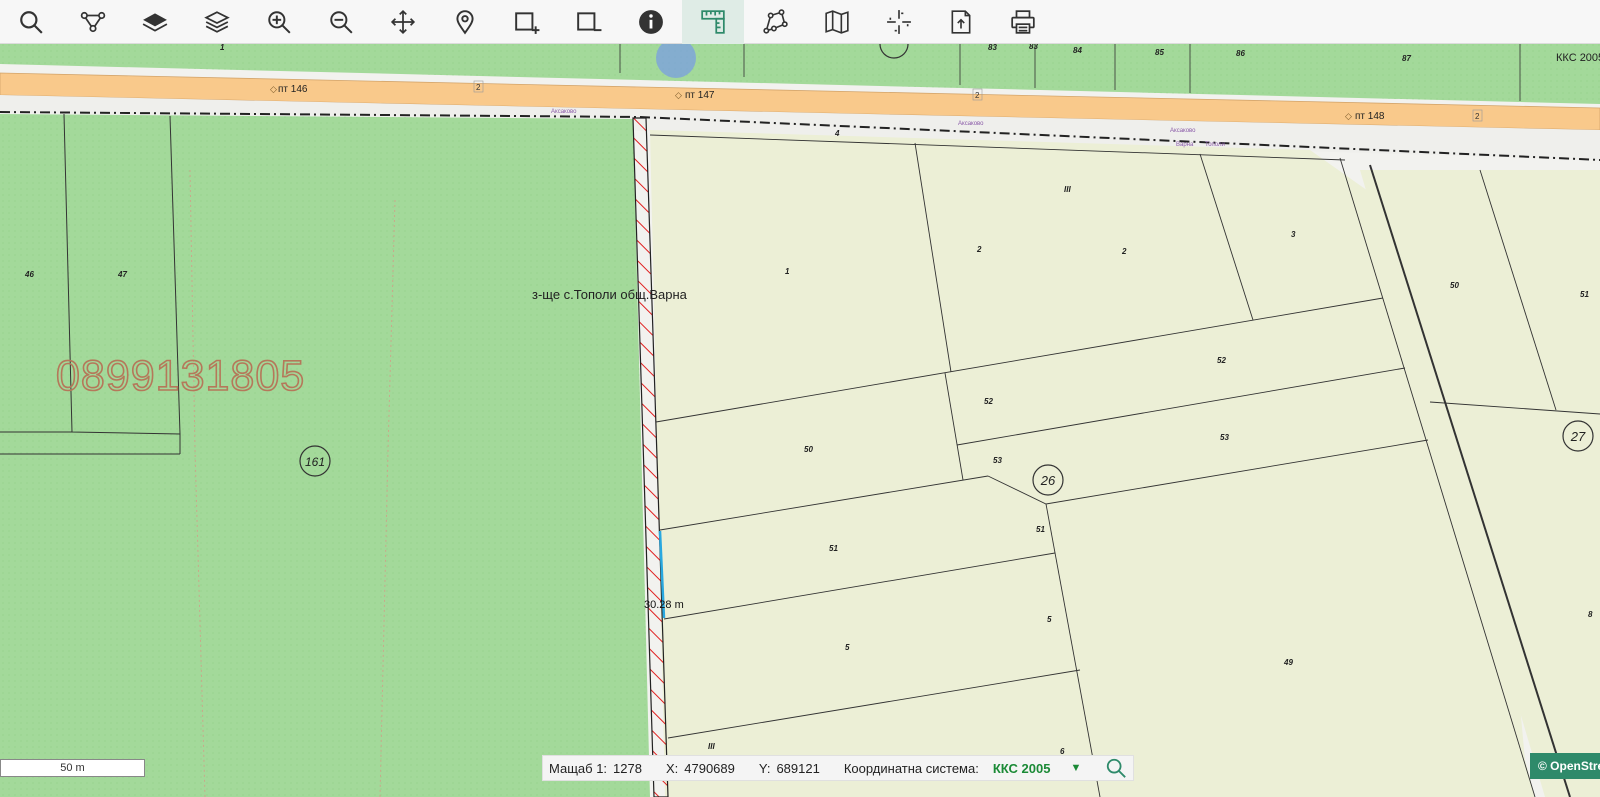  I want to click on scale-value: 1278, so click(627, 768).